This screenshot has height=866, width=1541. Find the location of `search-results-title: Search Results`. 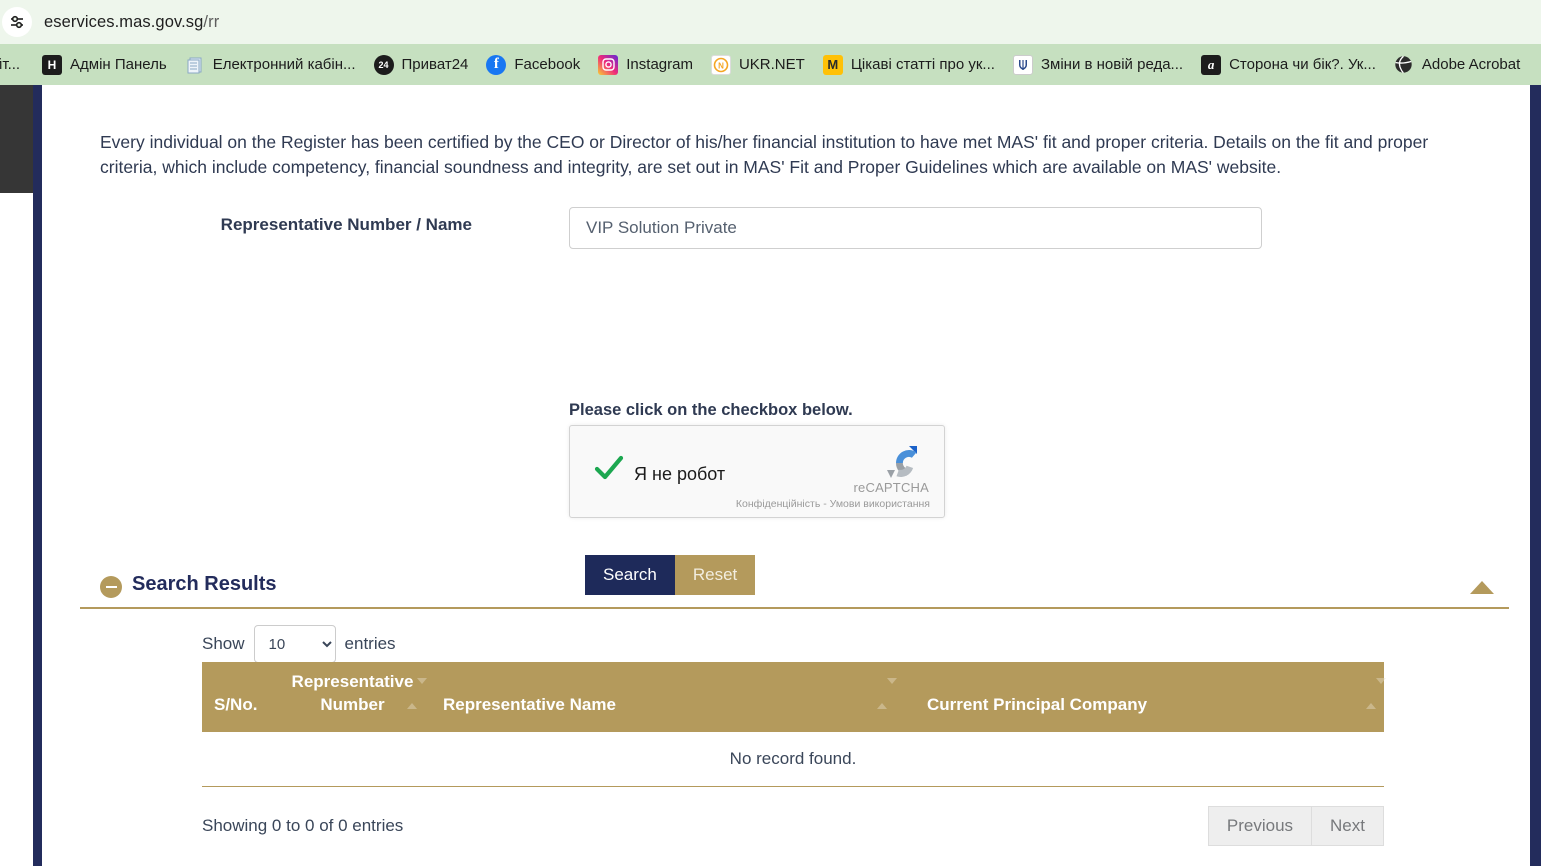

search-results-title: Search Results is located at coordinates (204, 584).